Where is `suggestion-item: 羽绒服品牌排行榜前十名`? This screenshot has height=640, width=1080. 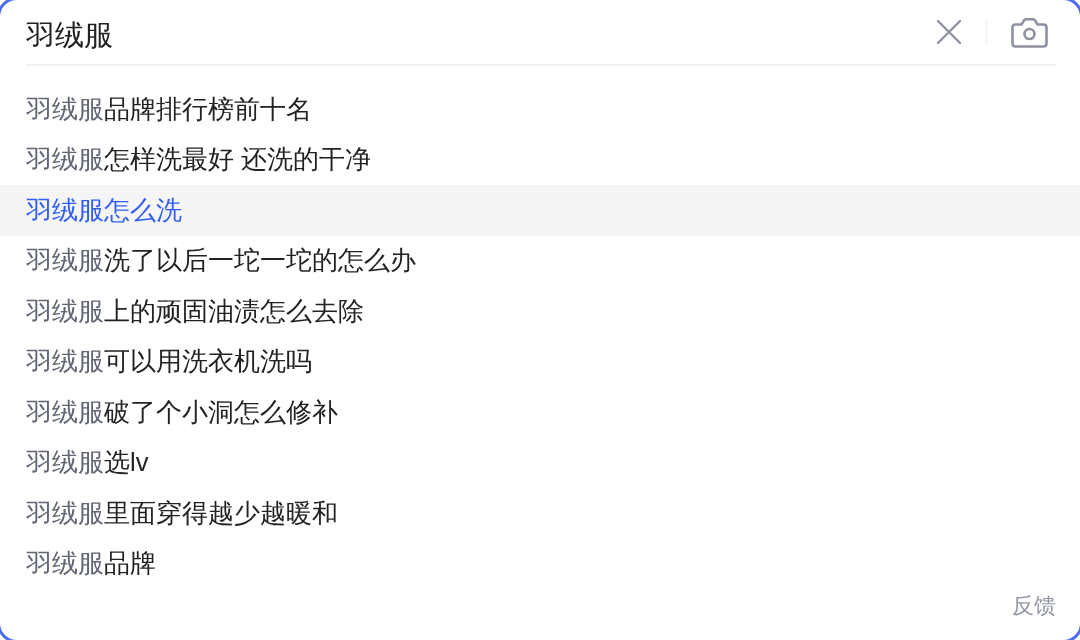 suggestion-item: 羽绒服品牌排行榜前十名 is located at coordinates (540, 109).